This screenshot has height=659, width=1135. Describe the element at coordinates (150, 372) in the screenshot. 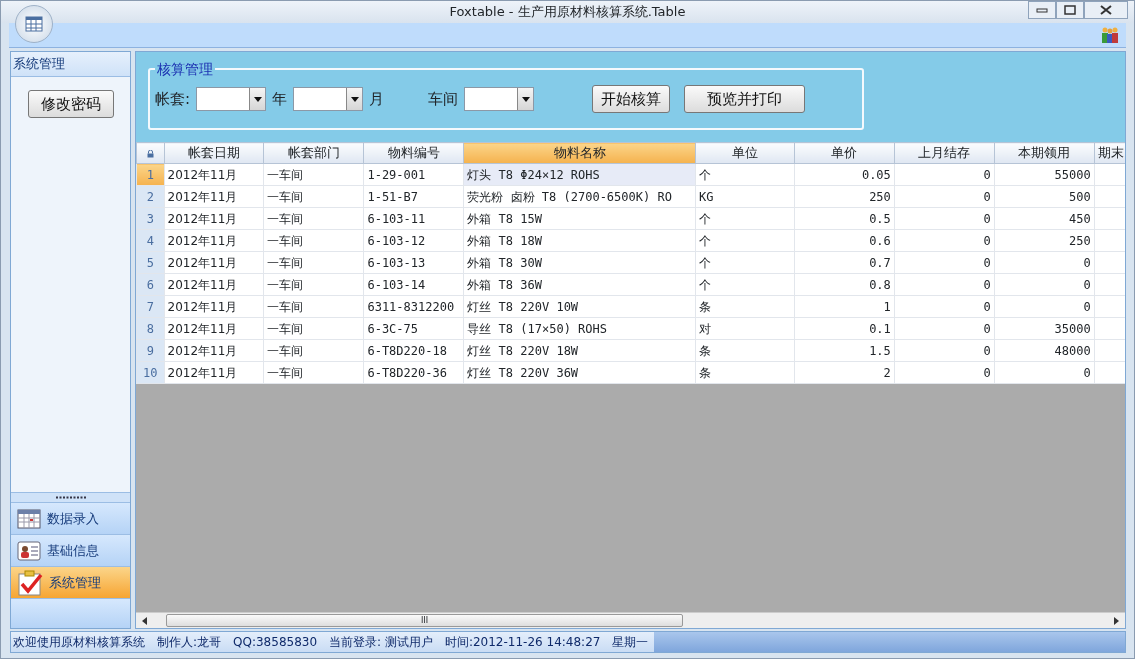

I see `row-number: 10` at that location.